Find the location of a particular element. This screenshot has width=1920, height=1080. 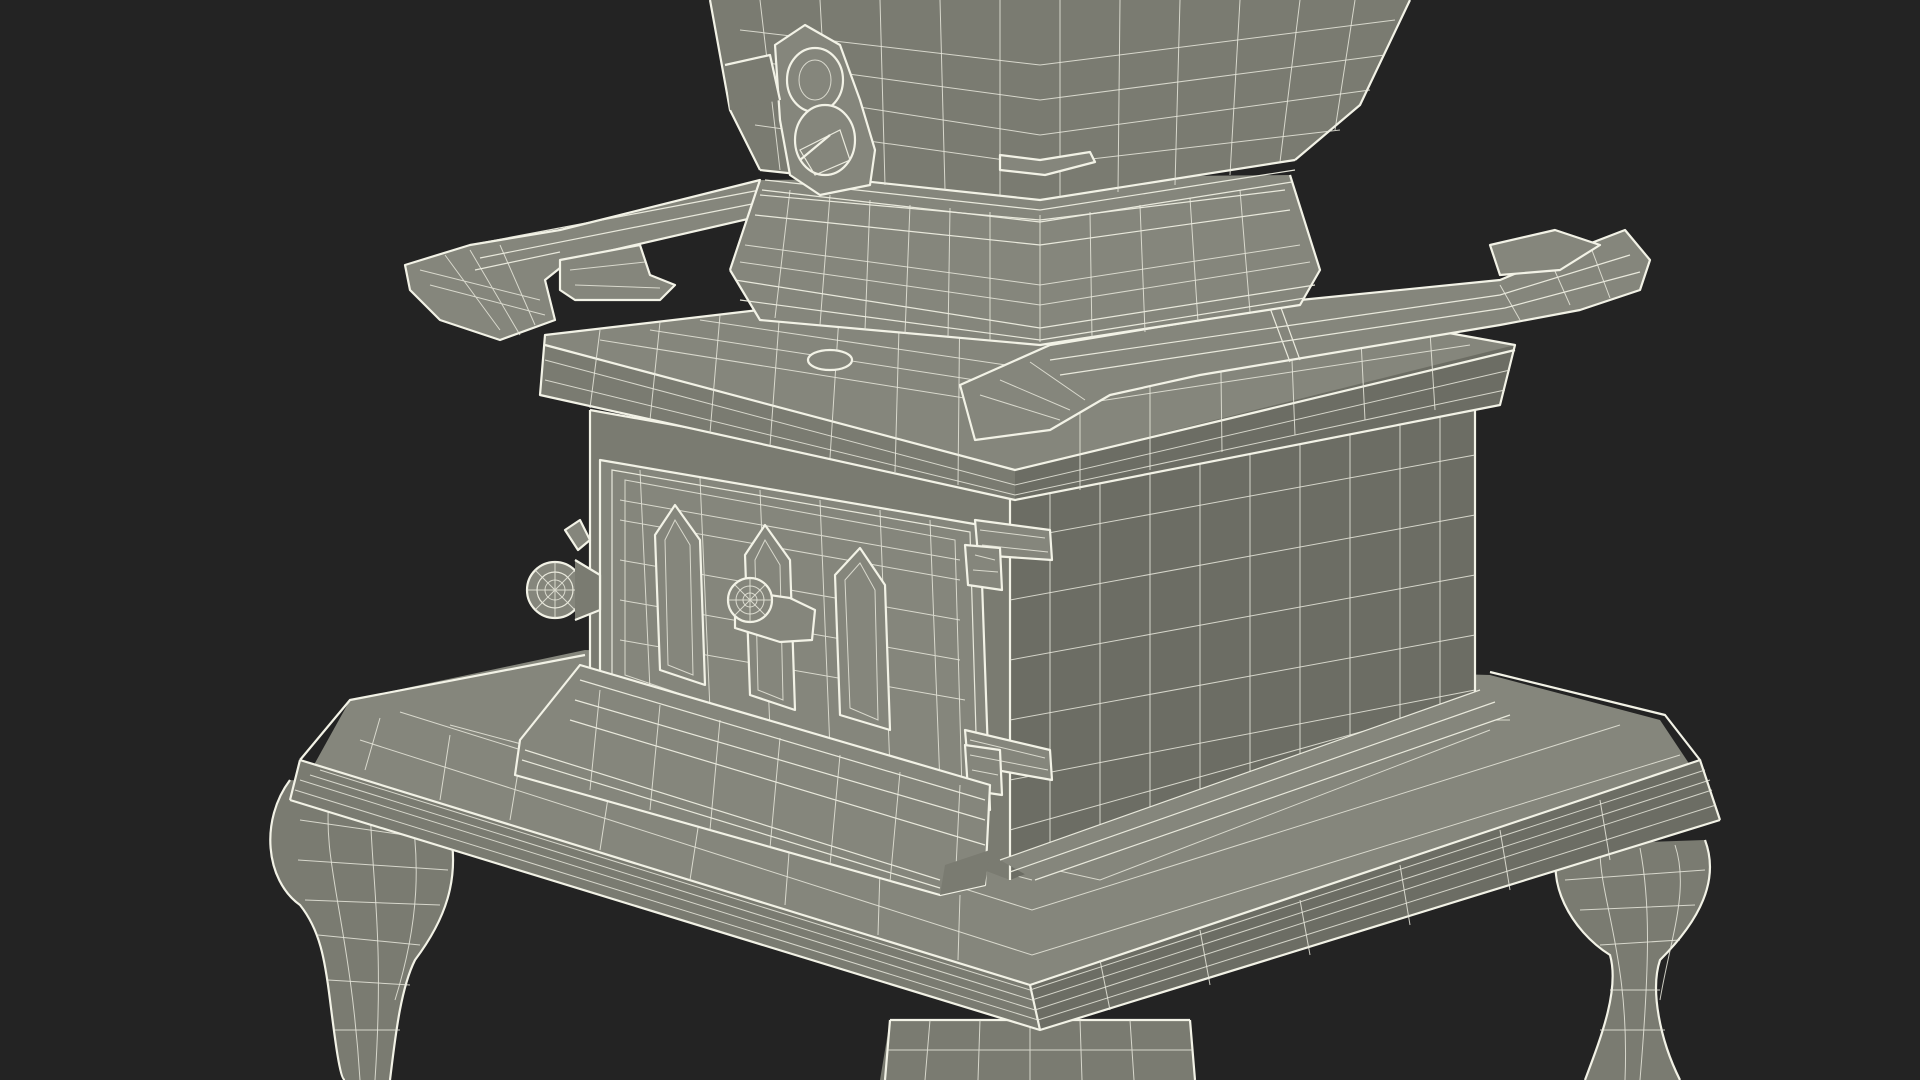

stove-leg-front-right is located at coordinates (1633, 959).